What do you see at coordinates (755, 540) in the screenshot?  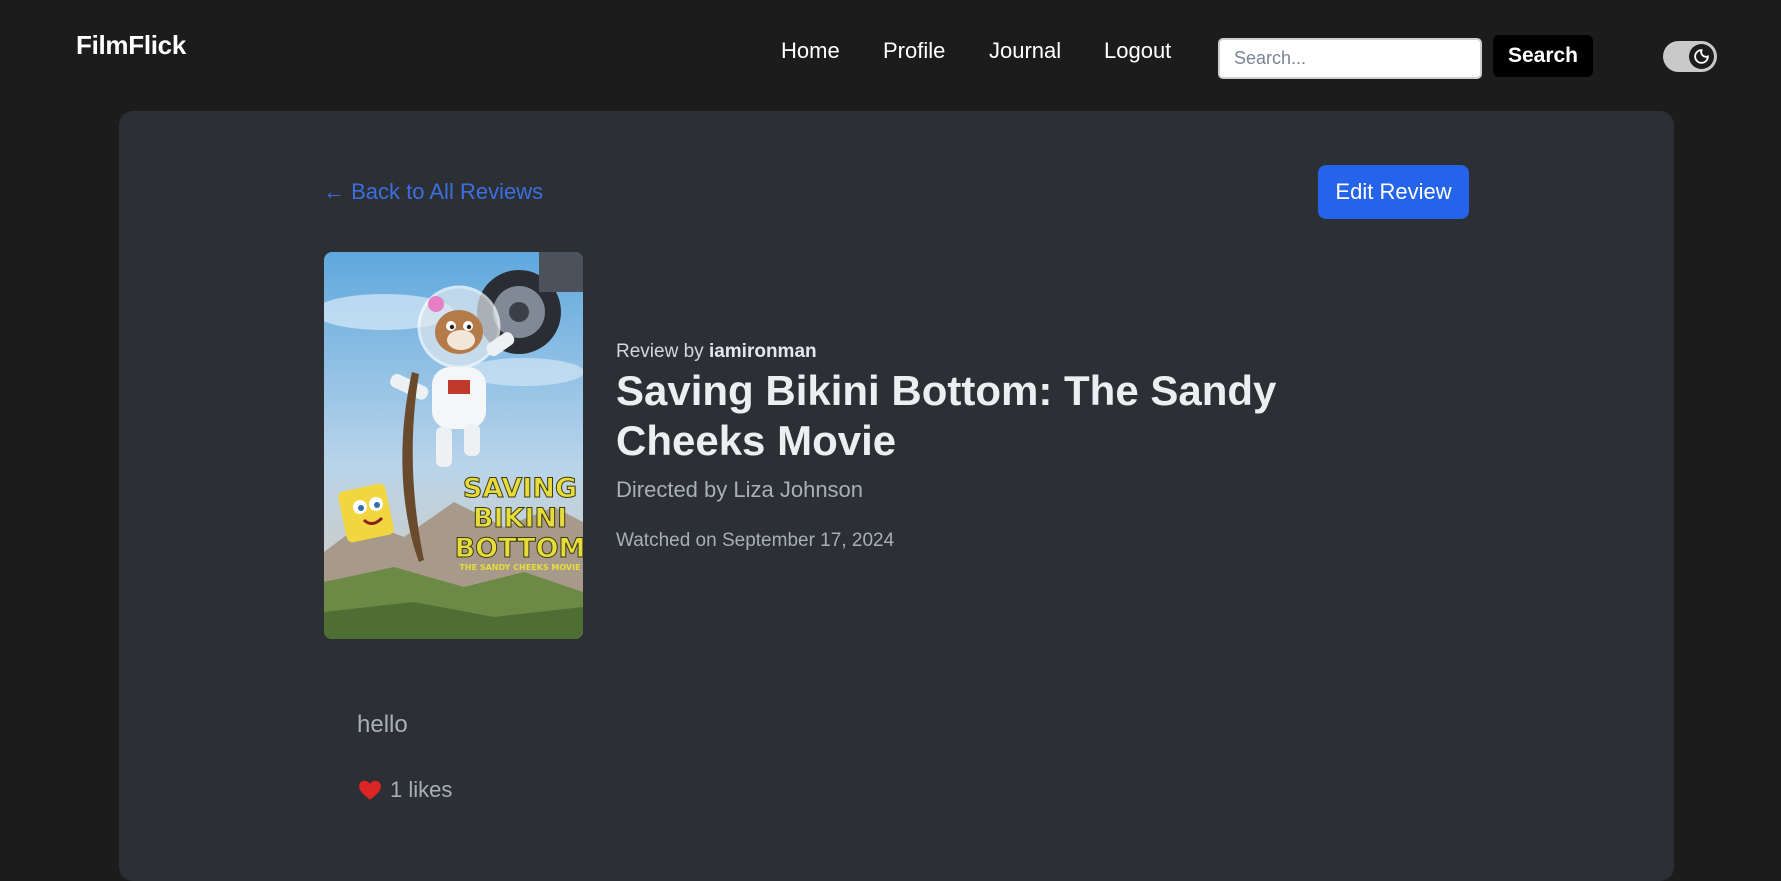 I see `watched-date: Watched on September 17, 2024` at bounding box center [755, 540].